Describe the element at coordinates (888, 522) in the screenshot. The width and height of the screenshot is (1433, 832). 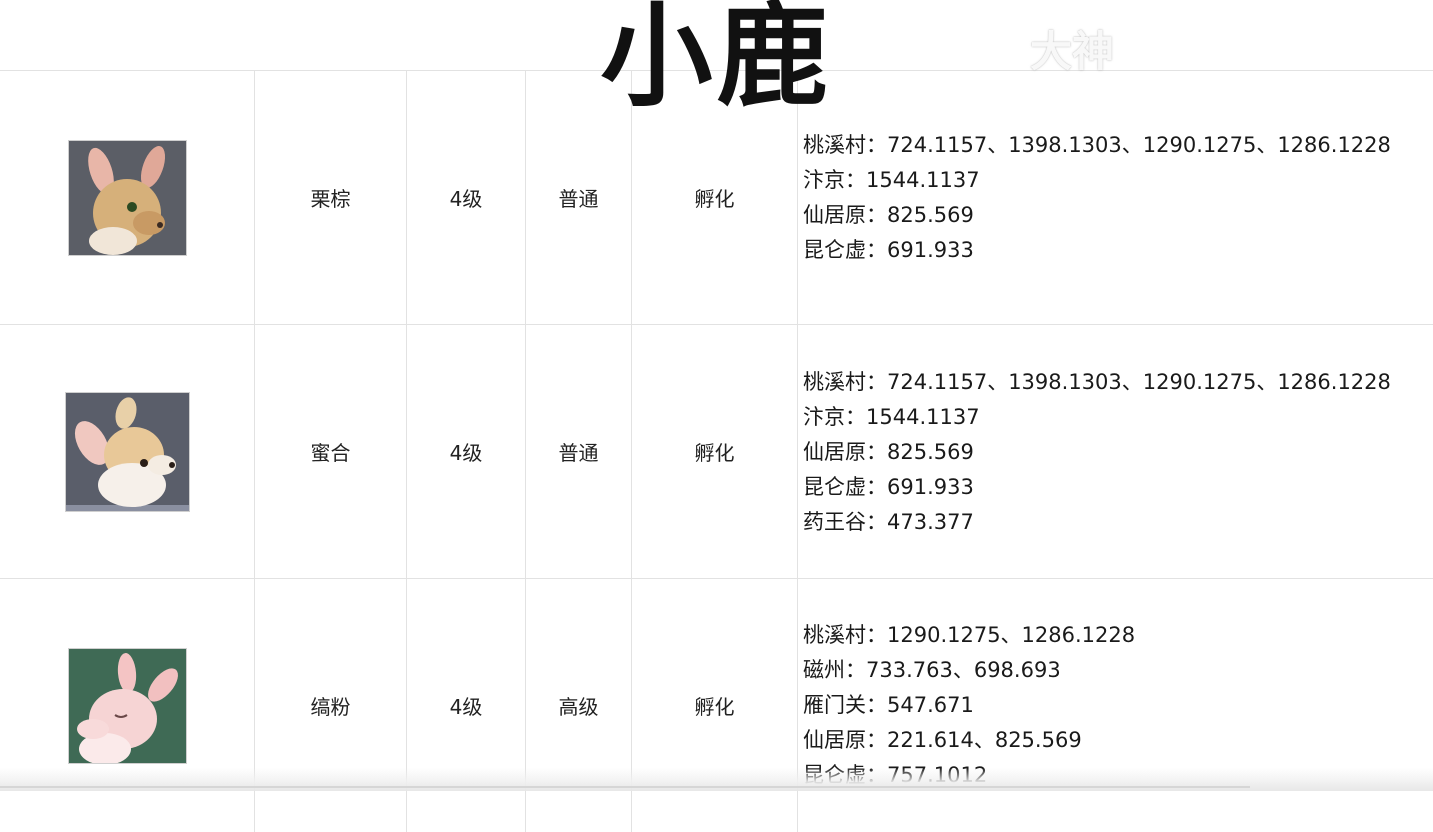
I see `location-line: 药王谷：473.377` at that location.